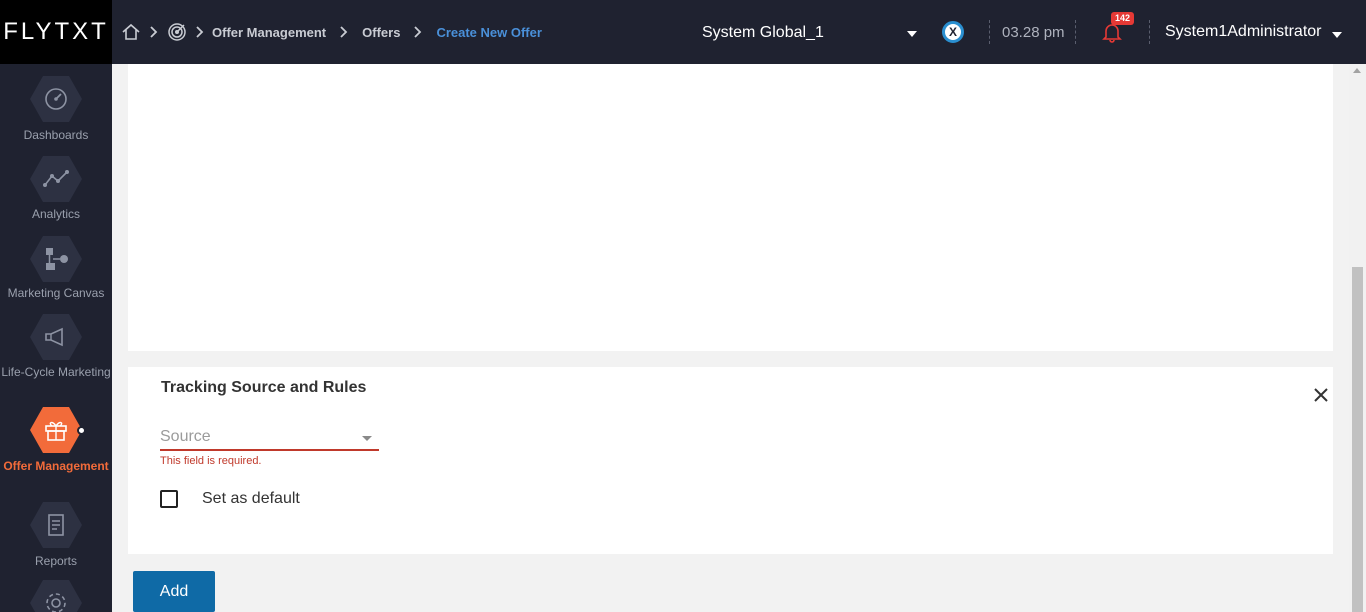 This screenshot has height=612, width=1366. What do you see at coordinates (1321, 395) in the screenshot?
I see `close-icon` at bounding box center [1321, 395].